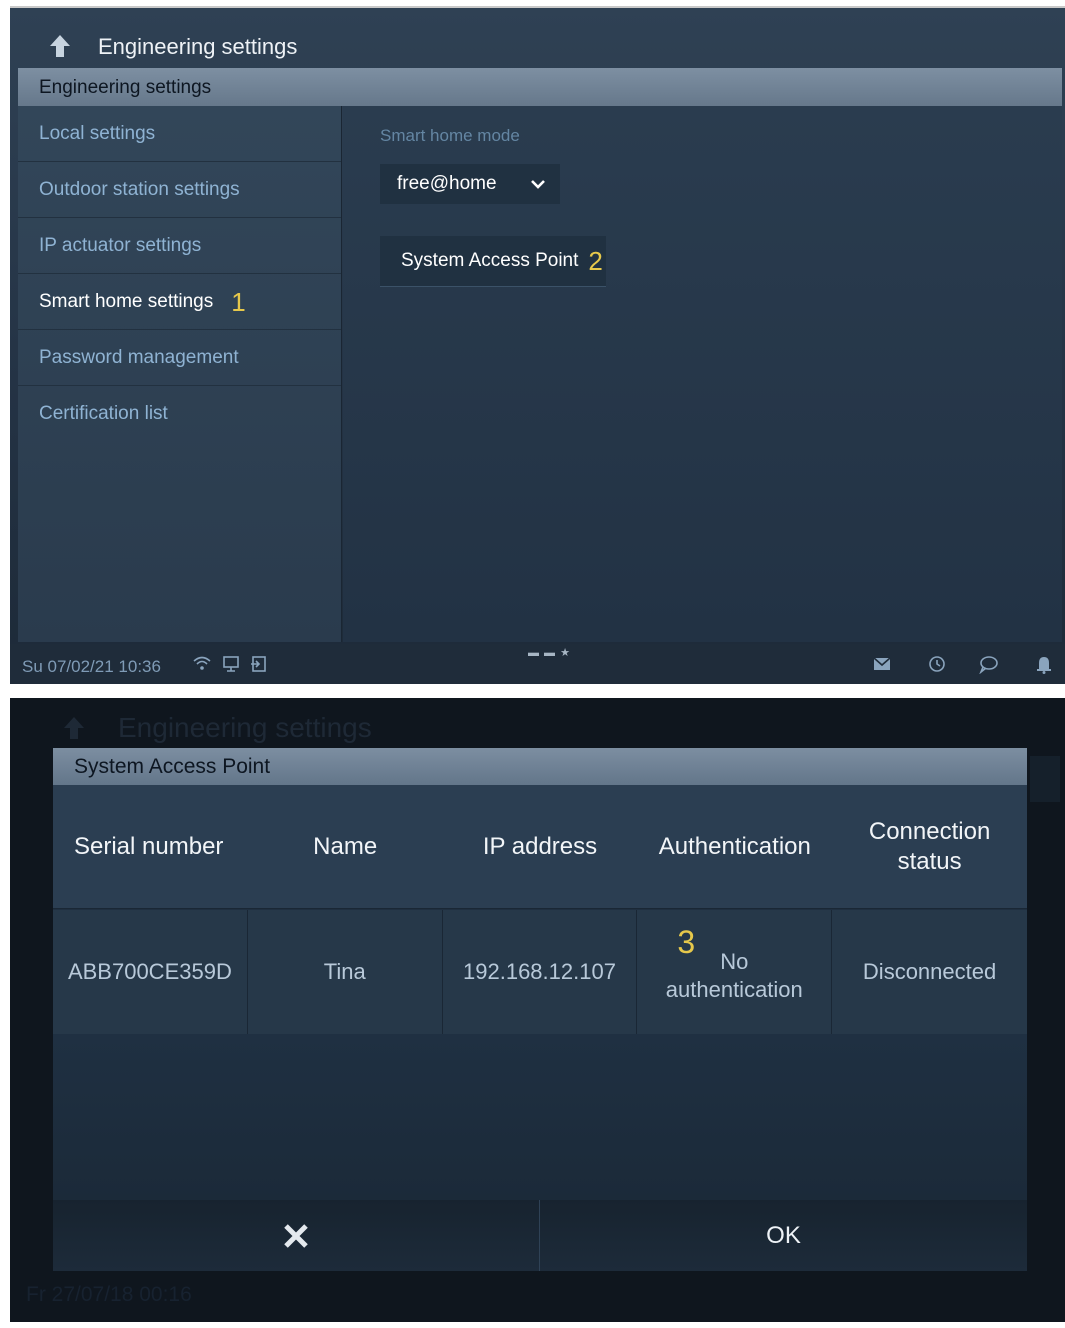 This screenshot has height=1328, width=1065. What do you see at coordinates (537, 664) in the screenshot?
I see `status-bar: Su 07/02/21 10:36 ▬ ▬ ★` at bounding box center [537, 664].